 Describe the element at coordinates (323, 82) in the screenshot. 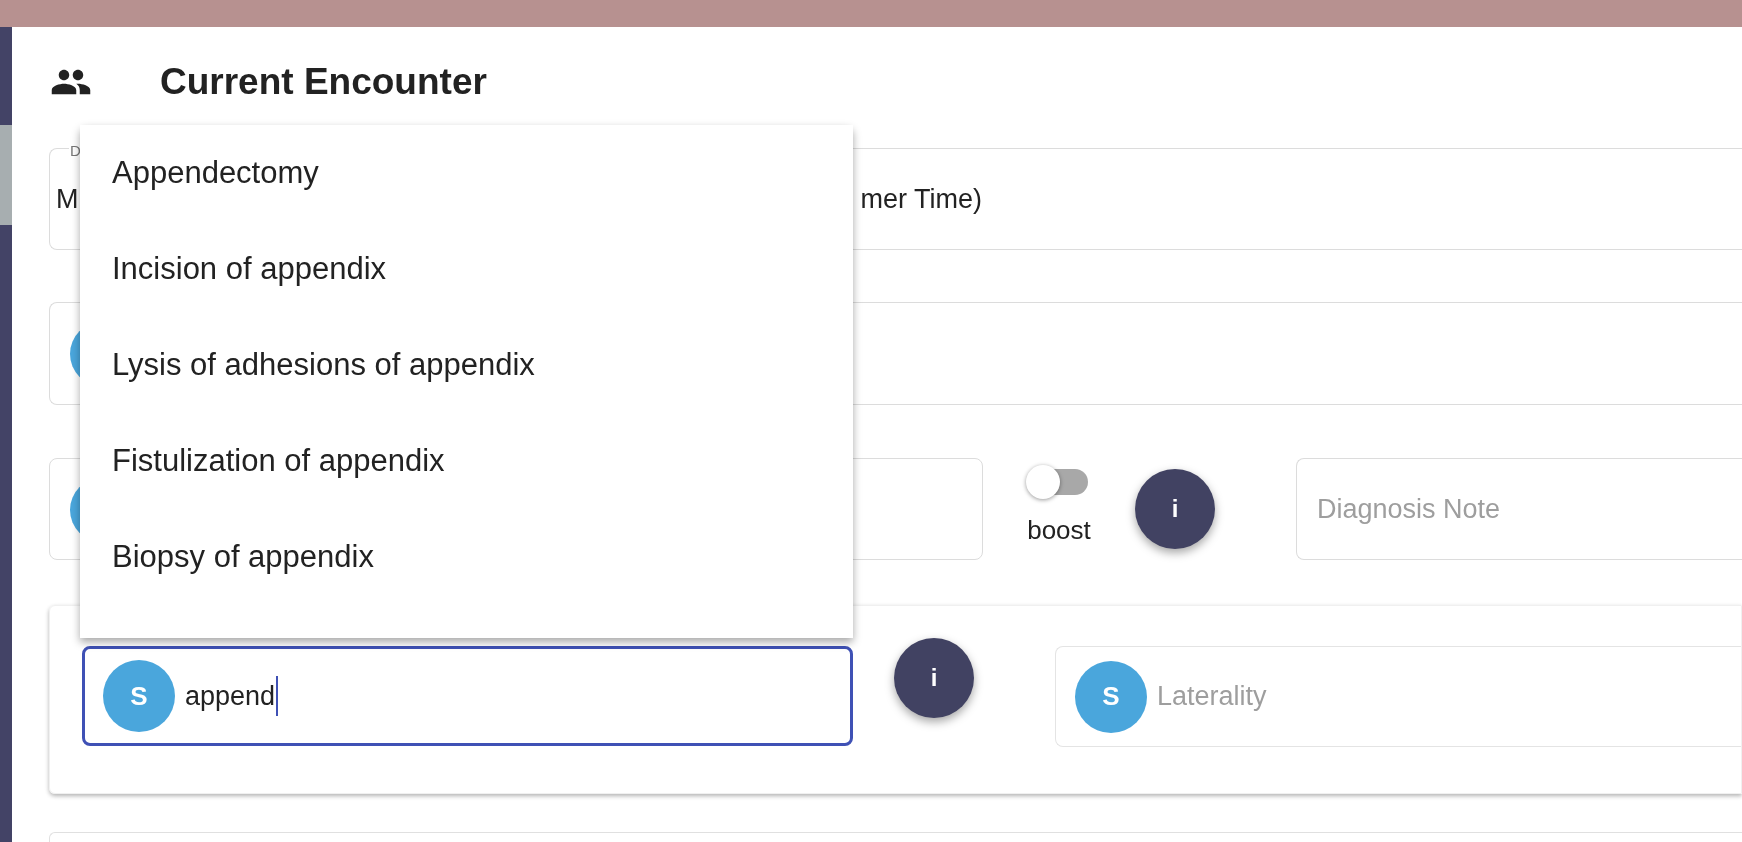

I see `page-title: Current Encounter` at that location.